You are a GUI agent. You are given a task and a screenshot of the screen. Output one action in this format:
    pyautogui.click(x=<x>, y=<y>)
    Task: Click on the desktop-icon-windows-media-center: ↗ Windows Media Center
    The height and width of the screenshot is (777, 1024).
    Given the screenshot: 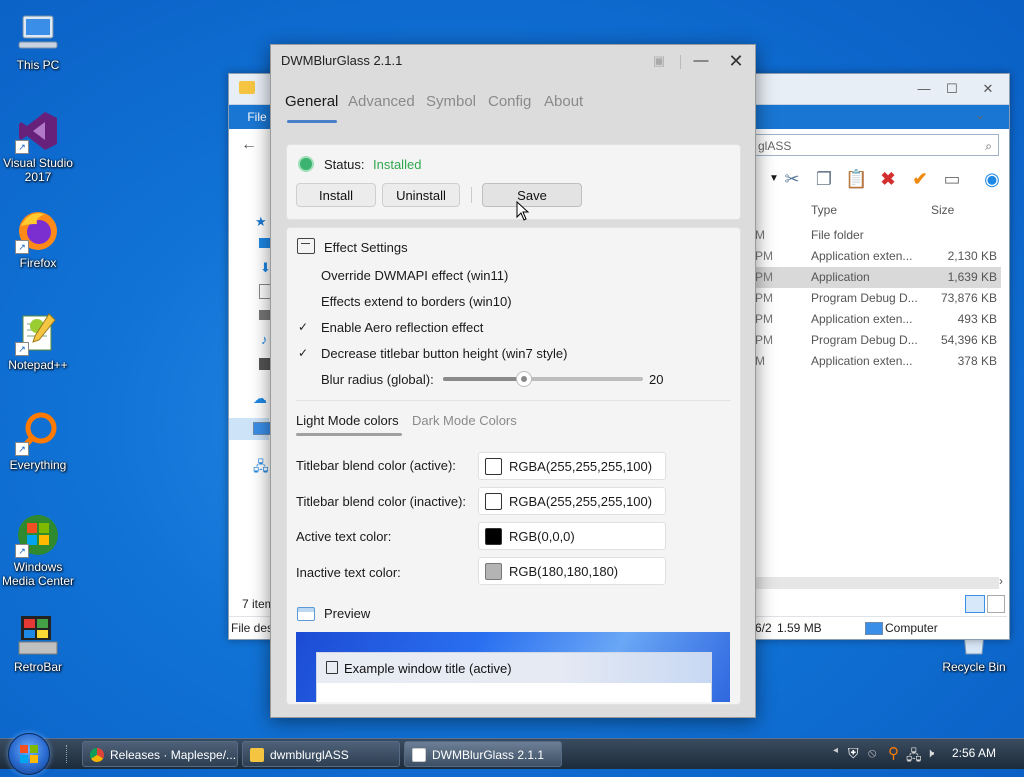 What is the action you would take?
    pyautogui.click(x=38, y=550)
    